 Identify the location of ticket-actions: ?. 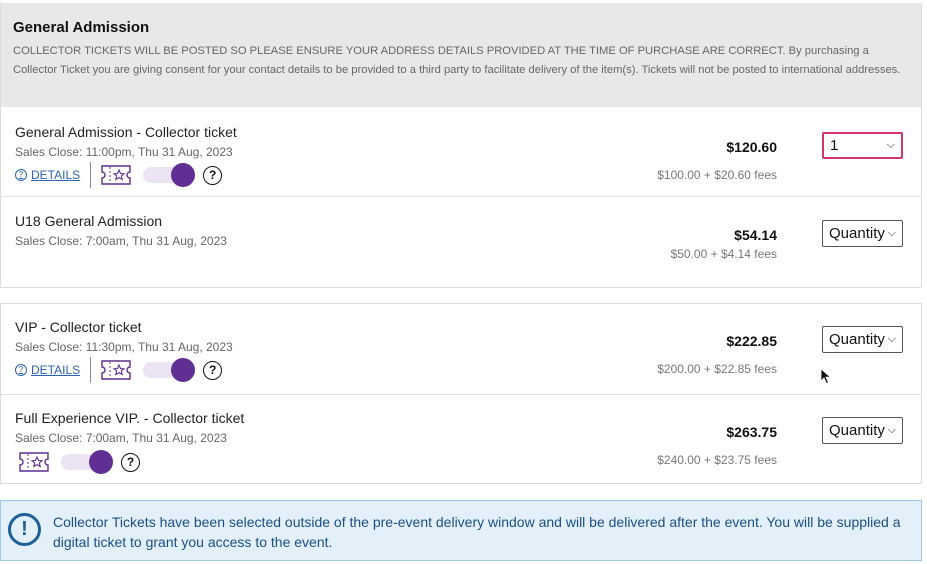
(79, 462).